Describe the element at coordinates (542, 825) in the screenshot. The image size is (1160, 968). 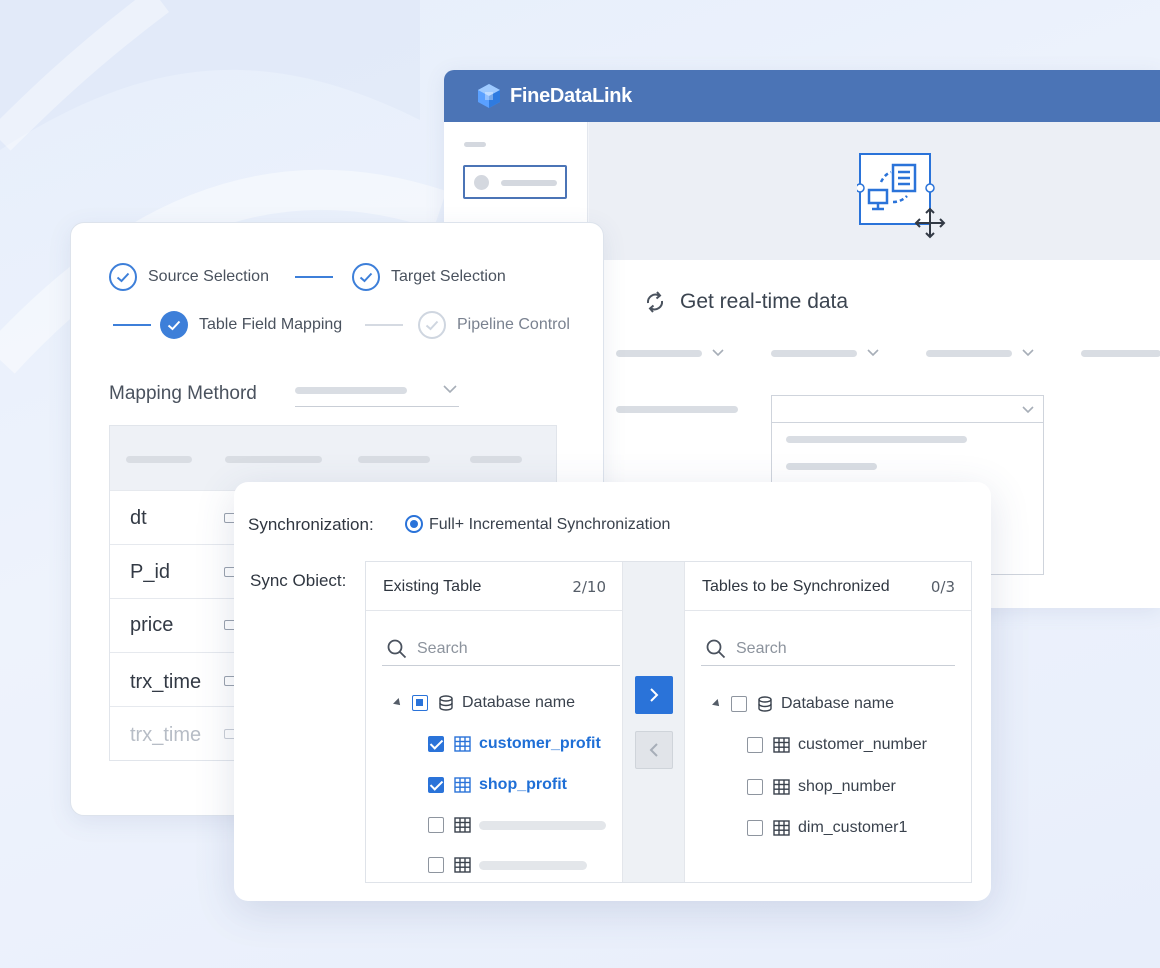
I see `table-name-placeholder` at that location.